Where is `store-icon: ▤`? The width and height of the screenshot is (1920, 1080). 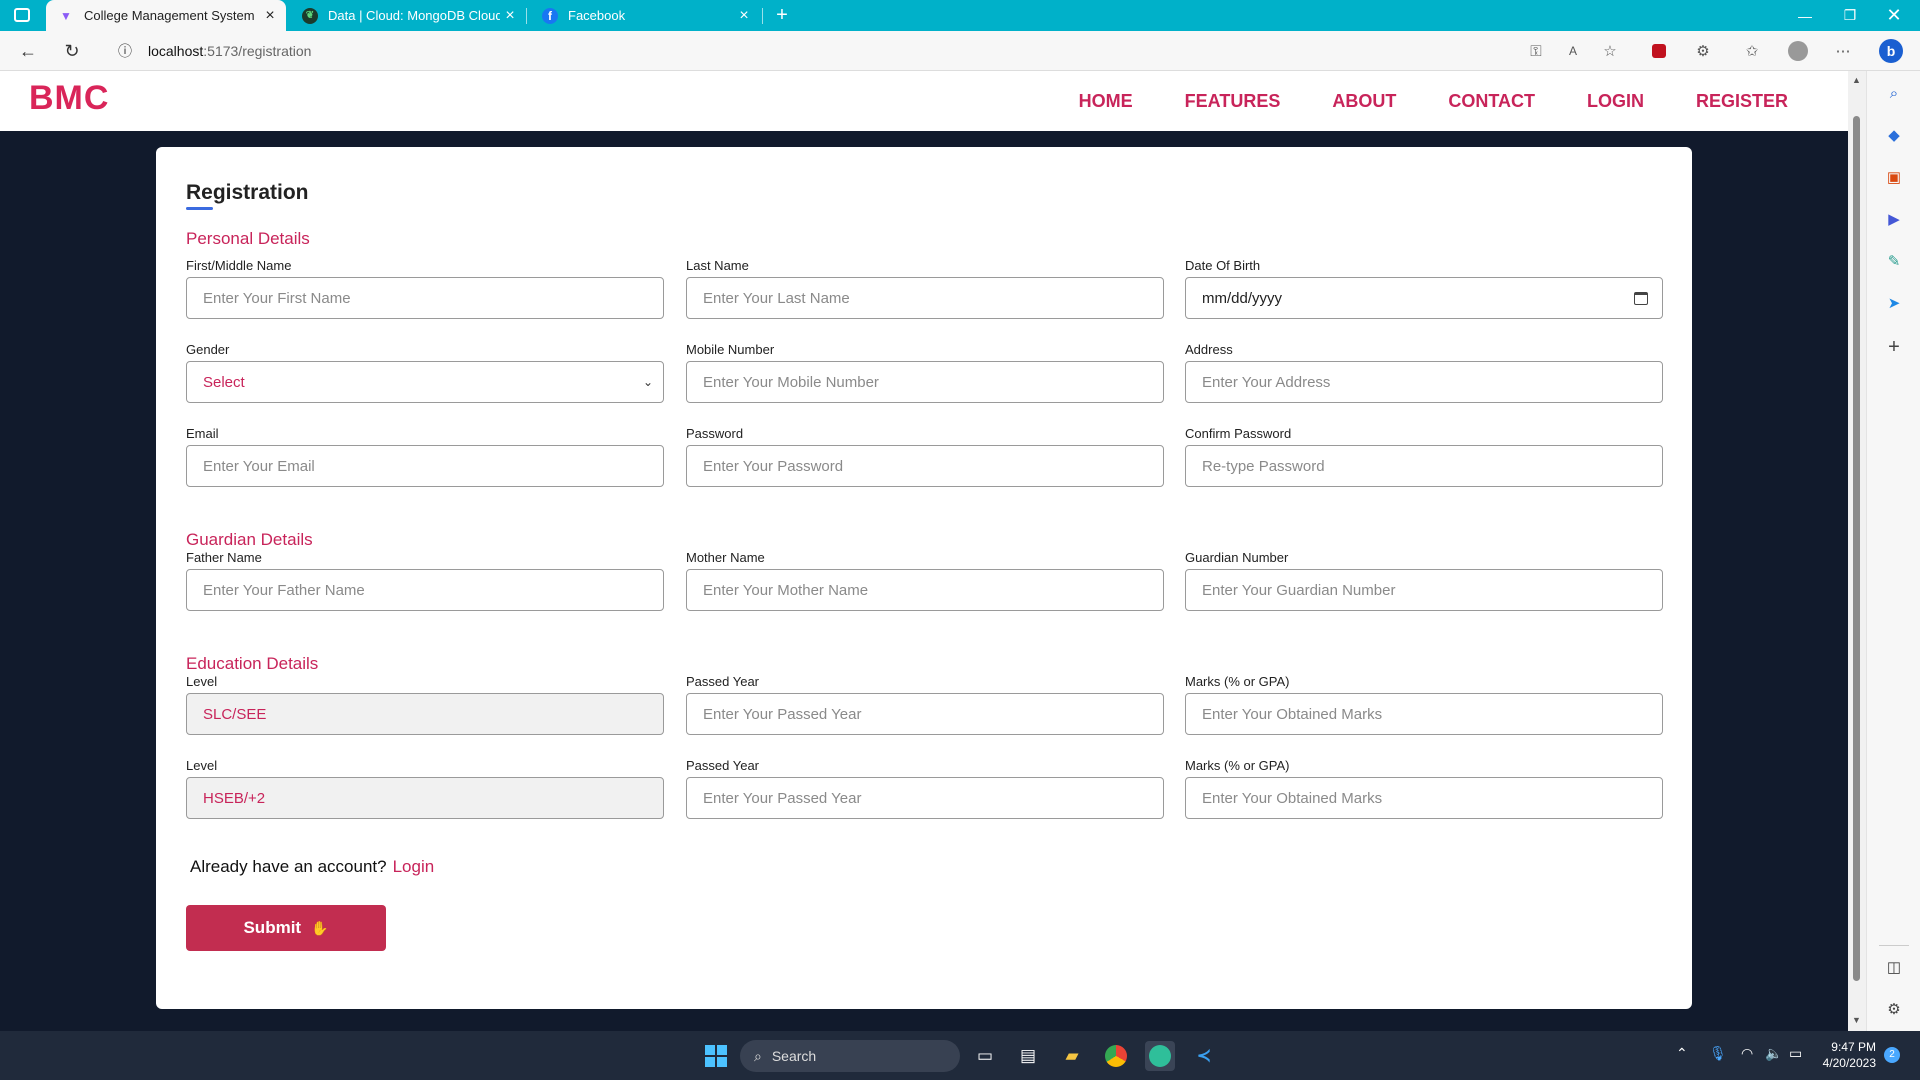 store-icon: ▤ is located at coordinates (1028, 1056).